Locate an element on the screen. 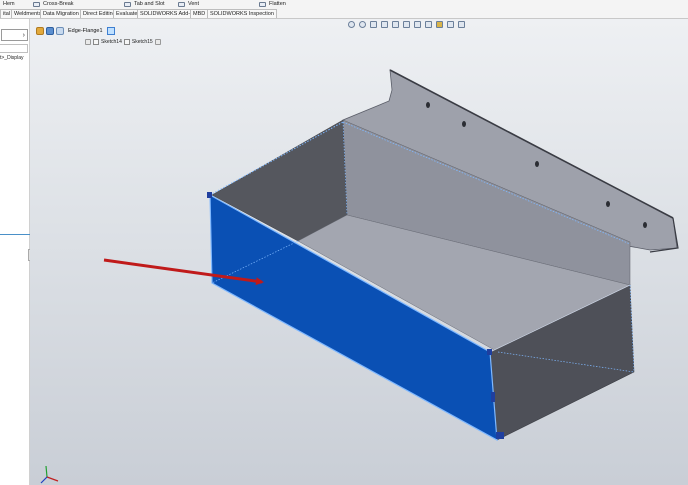 Image resolution: width=688 pixels, height=485 pixels. tab-label: ital is located at coordinates (7, 14).